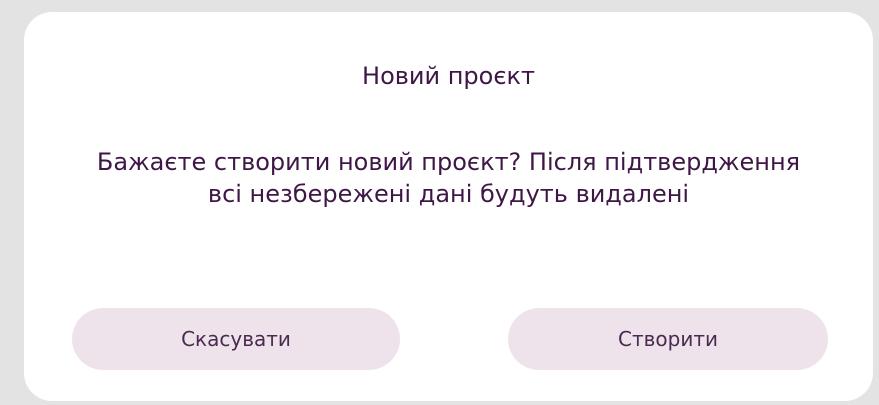 The width and height of the screenshot is (879, 405). Describe the element at coordinates (448, 76) in the screenshot. I see `dialog-title: Новий проєкт` at that location.